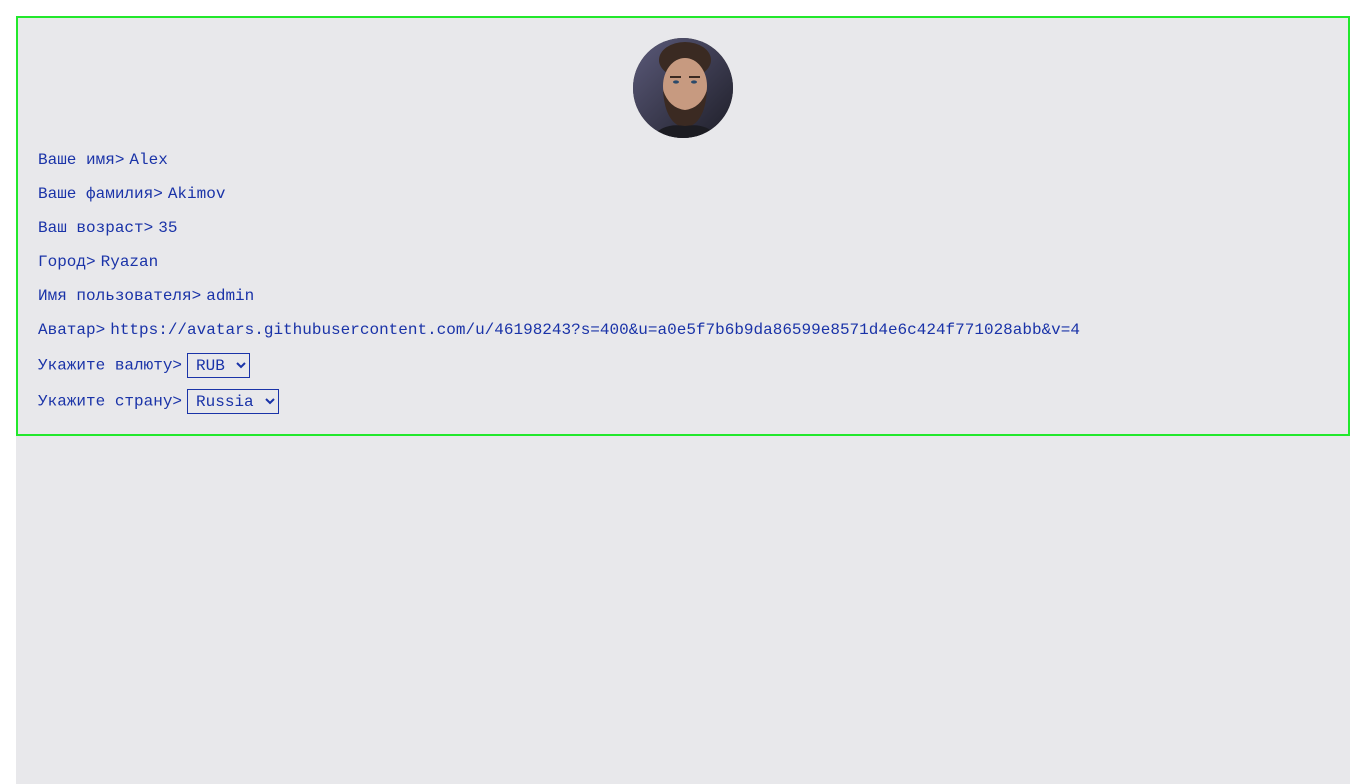 This screenshot has width=1350, height=784. Describe the element at coordinates (96, 228) in the screenshot. I see `age-label: Ваш возраст>` at that location.